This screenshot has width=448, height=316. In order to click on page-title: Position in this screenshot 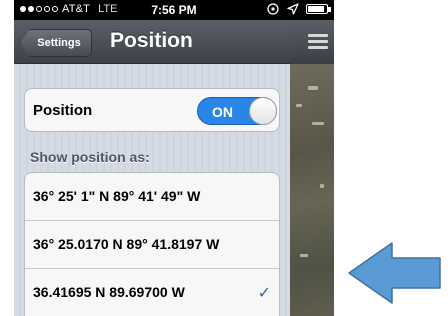, I will do `click(151, 40)`.